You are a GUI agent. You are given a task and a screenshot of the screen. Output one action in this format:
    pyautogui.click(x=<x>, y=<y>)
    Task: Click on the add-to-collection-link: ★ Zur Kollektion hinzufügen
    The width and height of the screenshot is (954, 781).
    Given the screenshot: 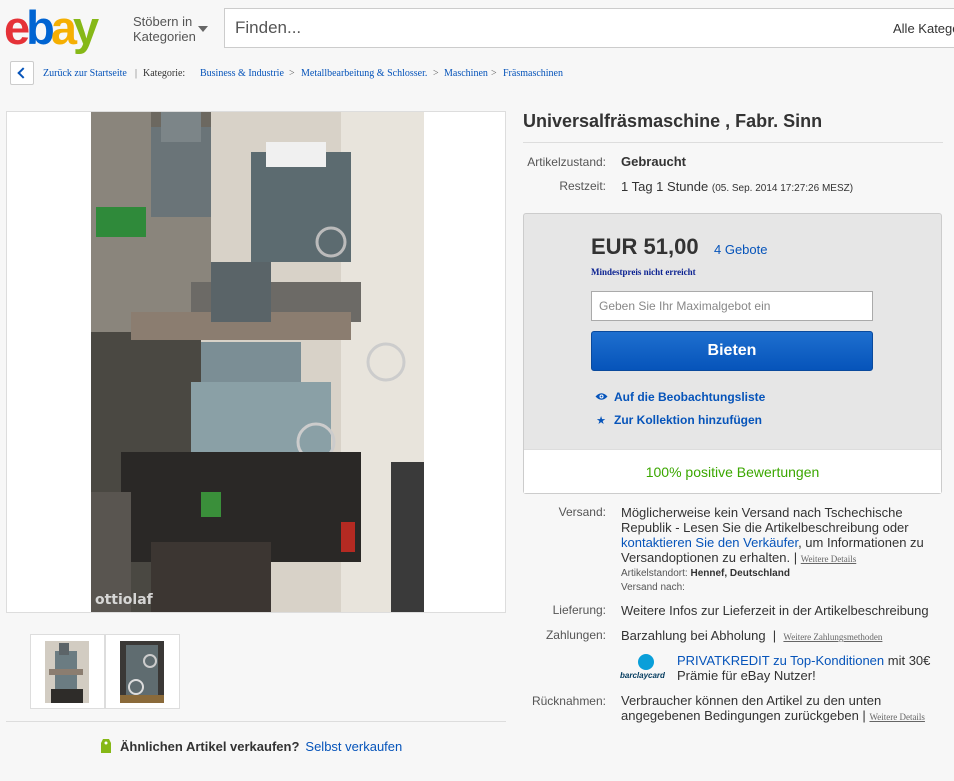 What is the action you would take?
    pyautogui.click(x=678, y=420)
    